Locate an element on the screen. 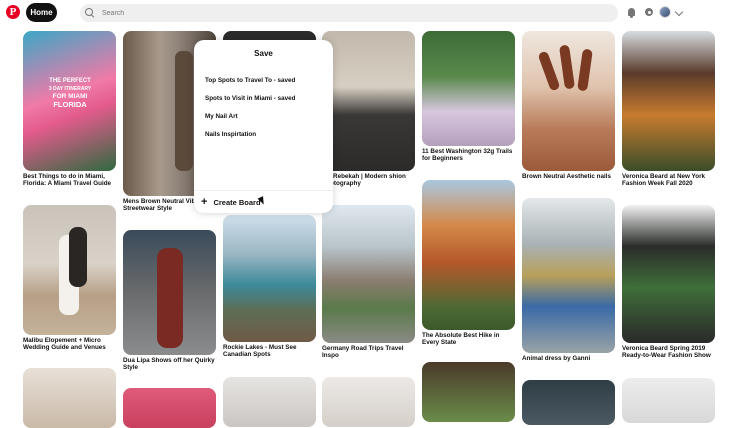  pinterest-logo: P is located at coordinates (13, 12).